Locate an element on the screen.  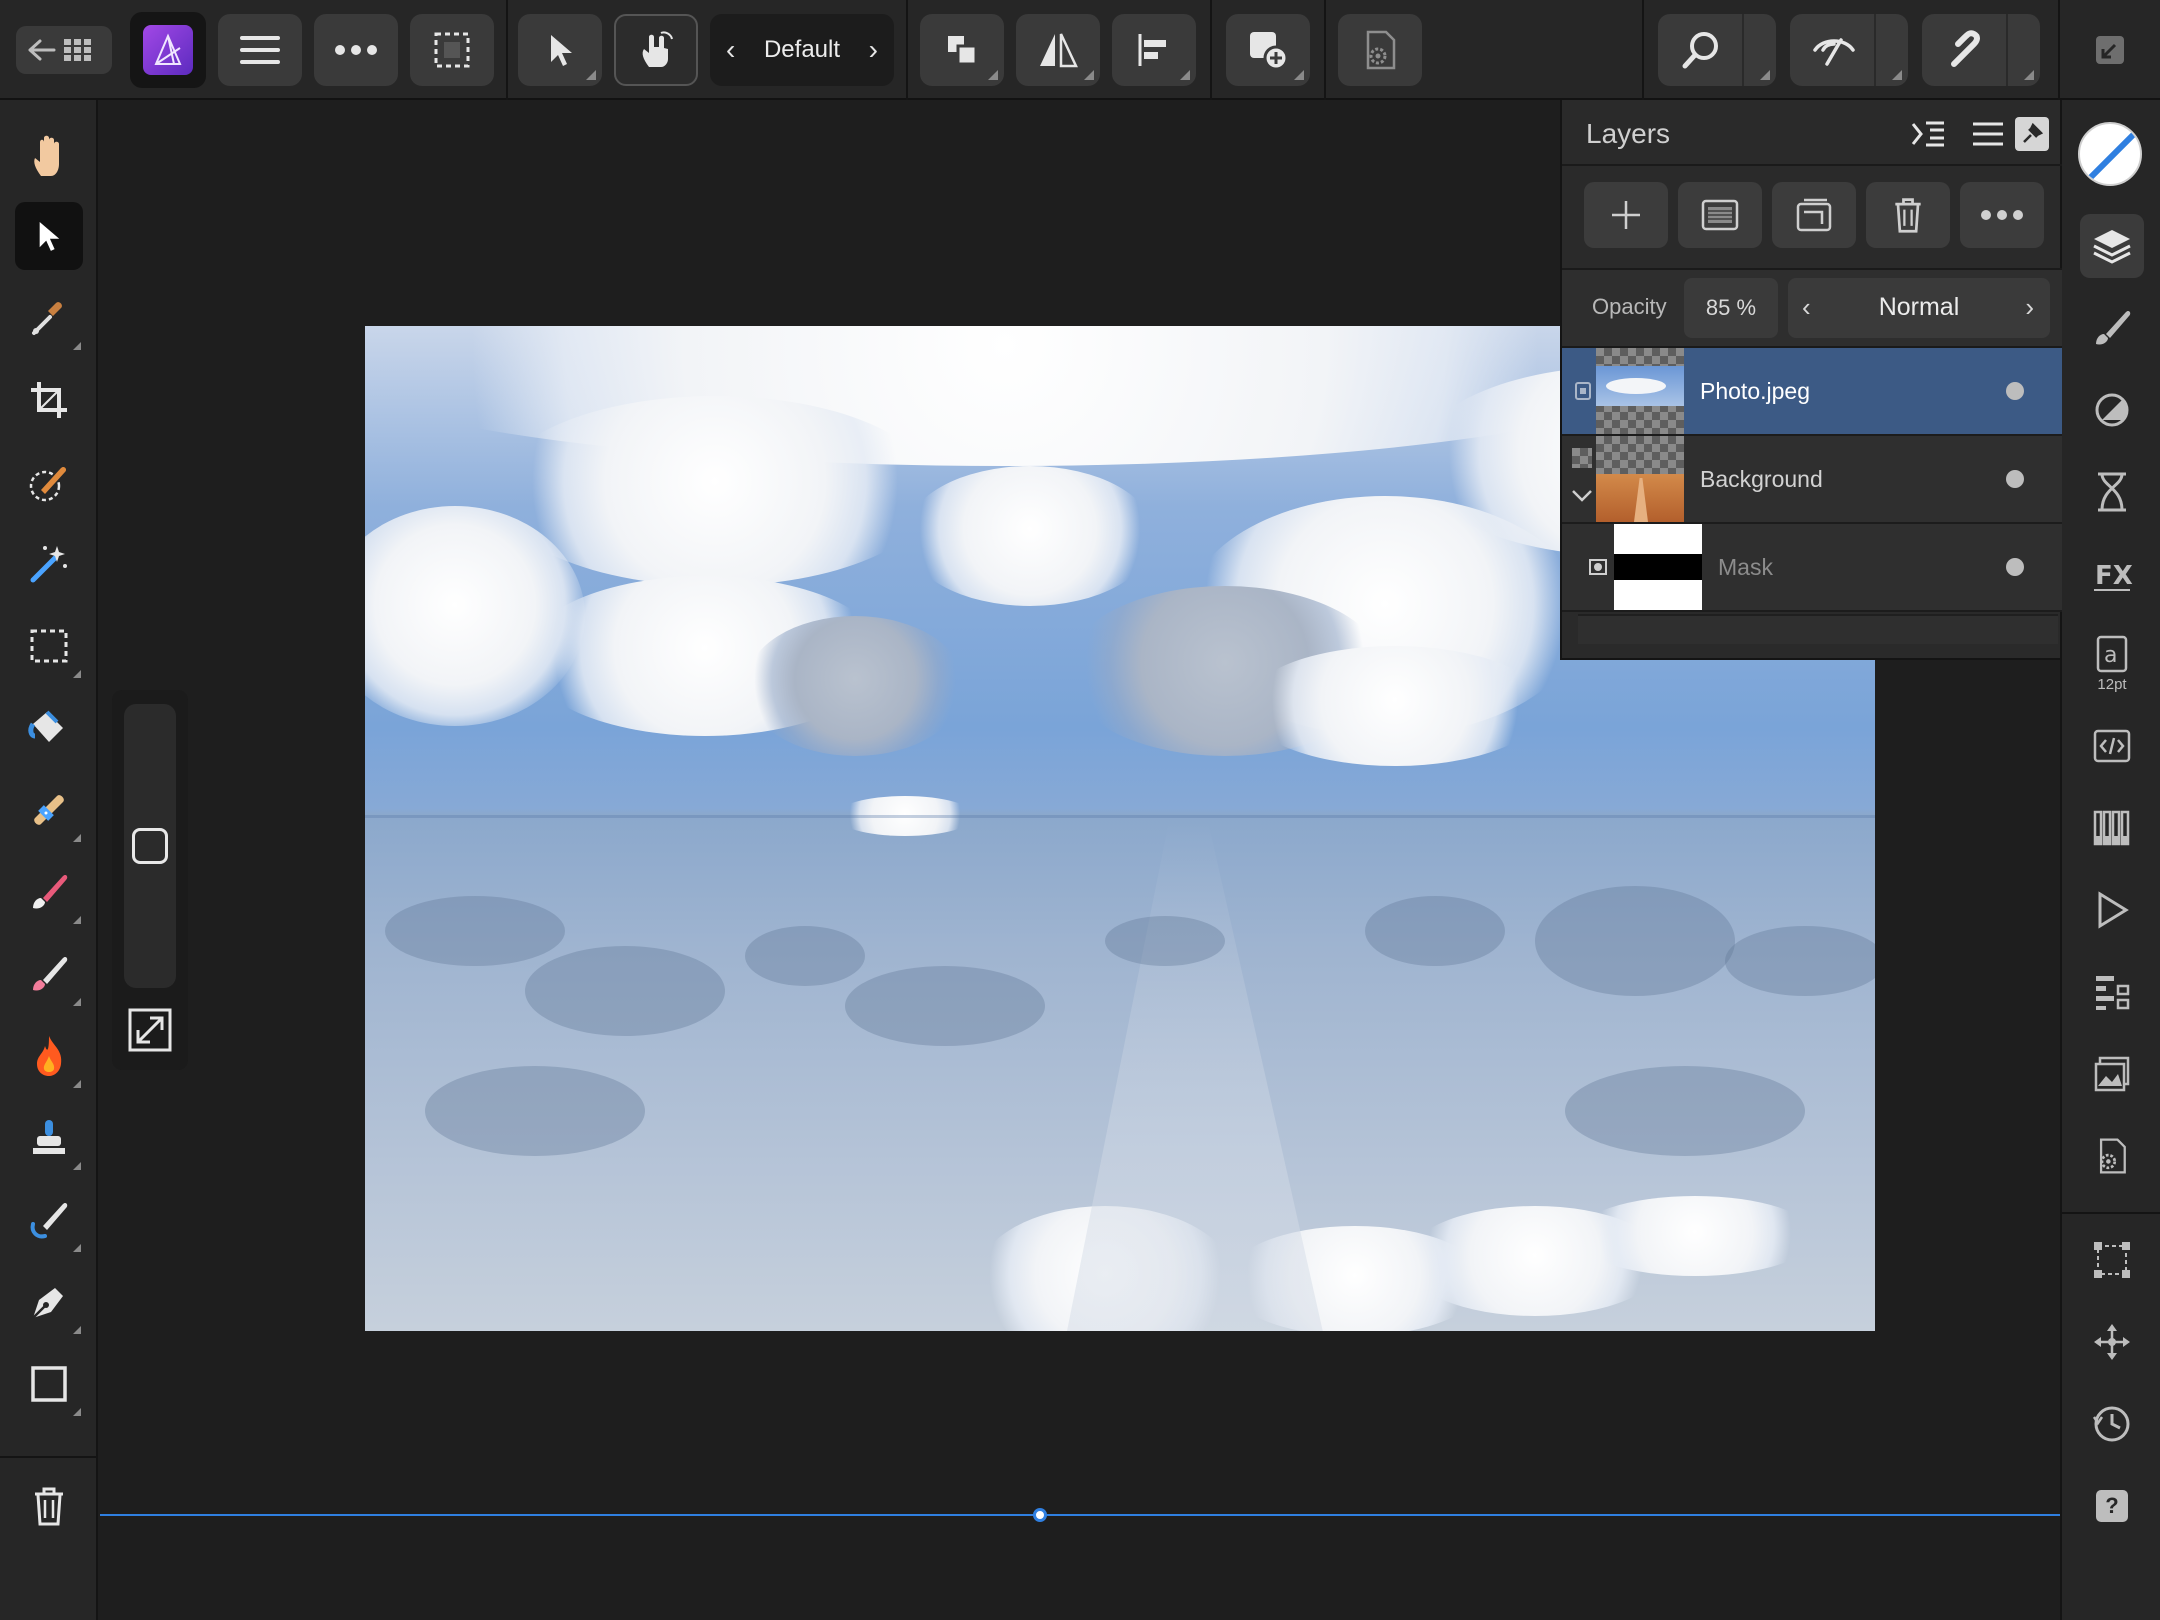
help-button: ? is located at coordinates (2112, 1506).